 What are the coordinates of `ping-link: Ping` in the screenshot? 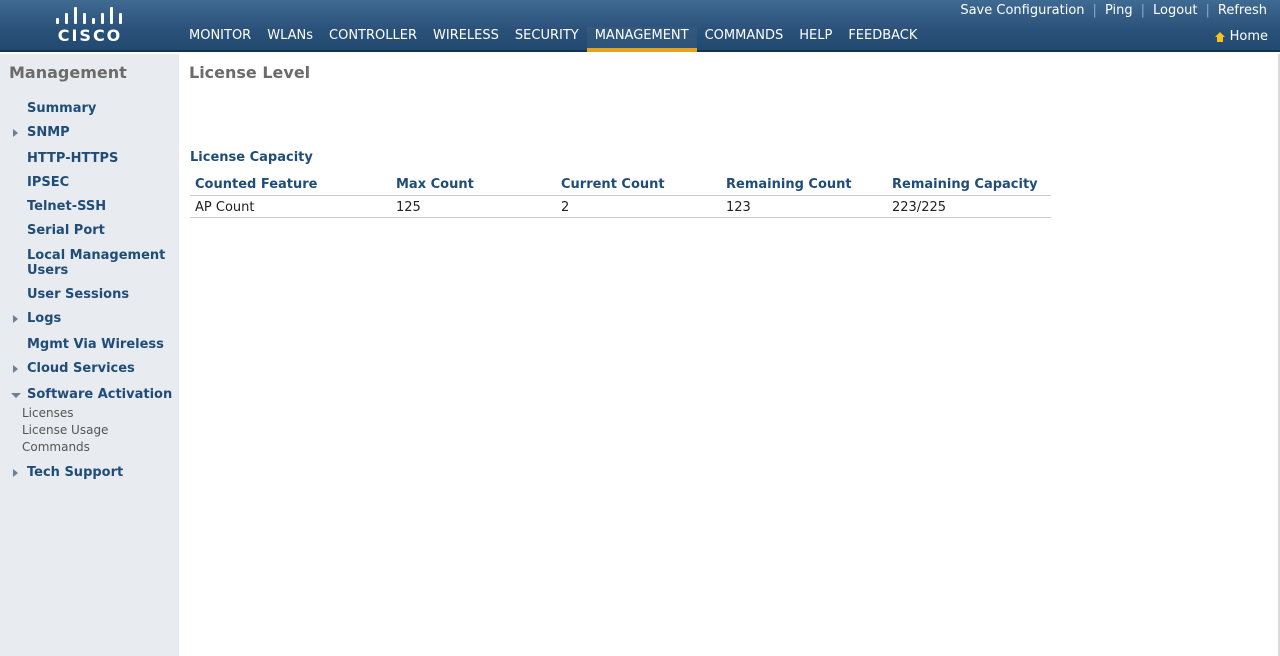 It's located at (1119, 10).